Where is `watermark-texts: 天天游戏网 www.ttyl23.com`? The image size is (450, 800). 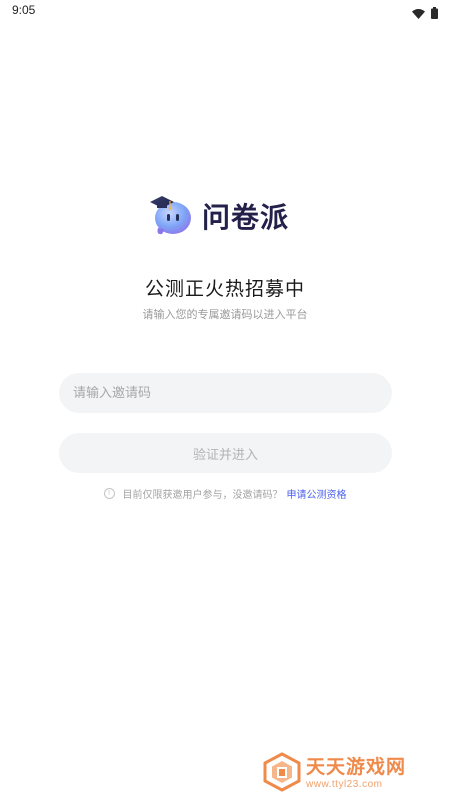
watermark-texts: 天天游戏网 www.ttyl23.com is located at coordinates (356, 774).